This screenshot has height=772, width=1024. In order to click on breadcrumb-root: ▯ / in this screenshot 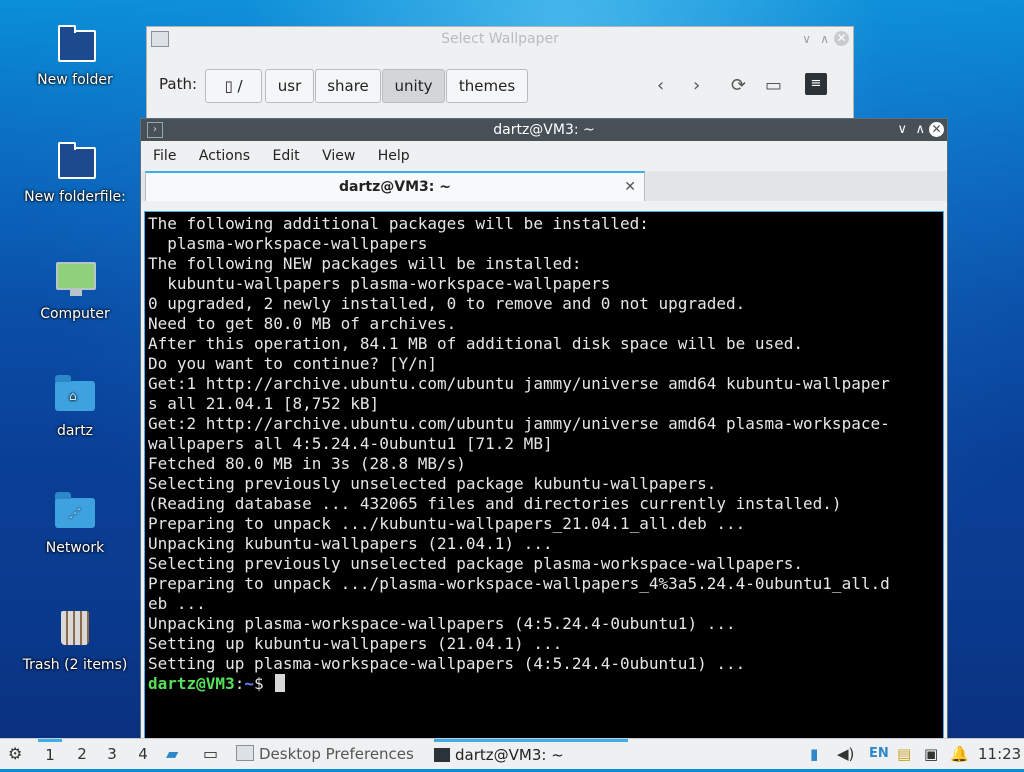, I will do `click(233, 86)`.